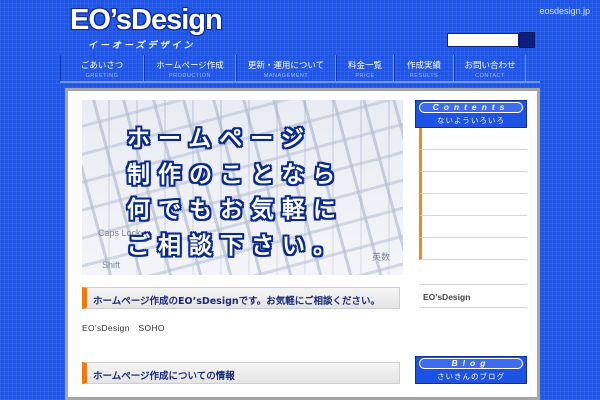 Image resolution: width=600 pixels, height=400 pixels. What do you see at coordinates (235, 174) in the screenshot?
I see `hero-line: 制作のことなら` at bounding box center [235, 174].